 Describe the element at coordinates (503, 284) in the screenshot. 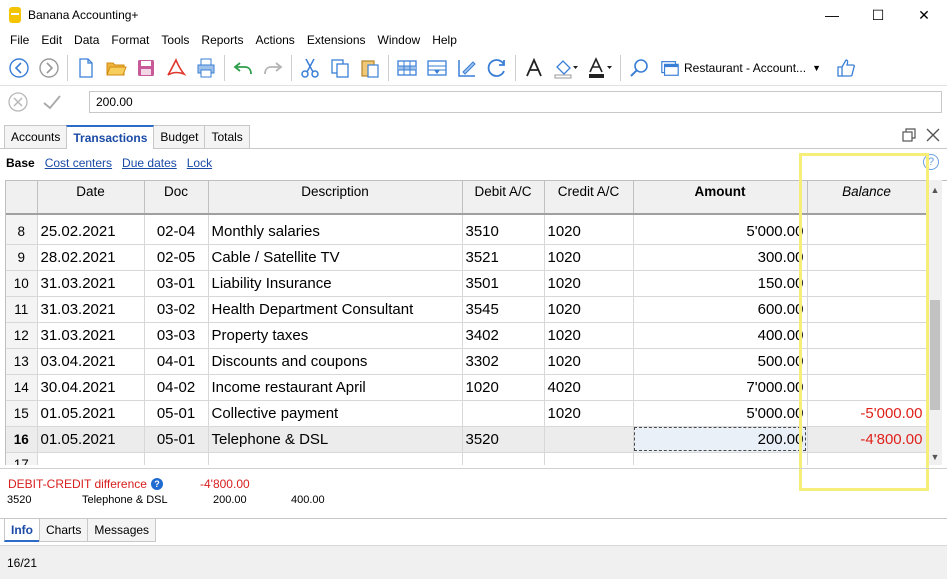

I see `cell-debit: 3501` at that location.